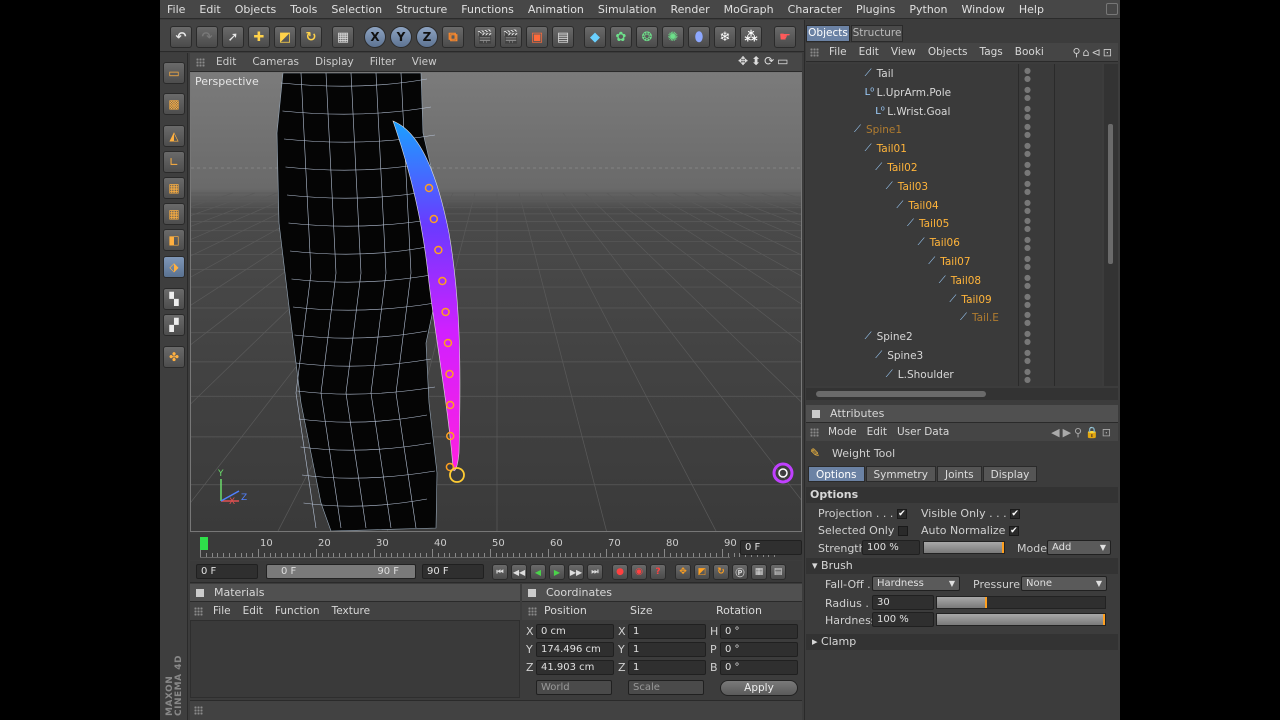 This screenshot has height=720, width=1280. What do you see at coordinates (954, 319) in the screenshot?
I see `list-item: ⟋ Tail.E ● ●` at bounding box center [954, 319].